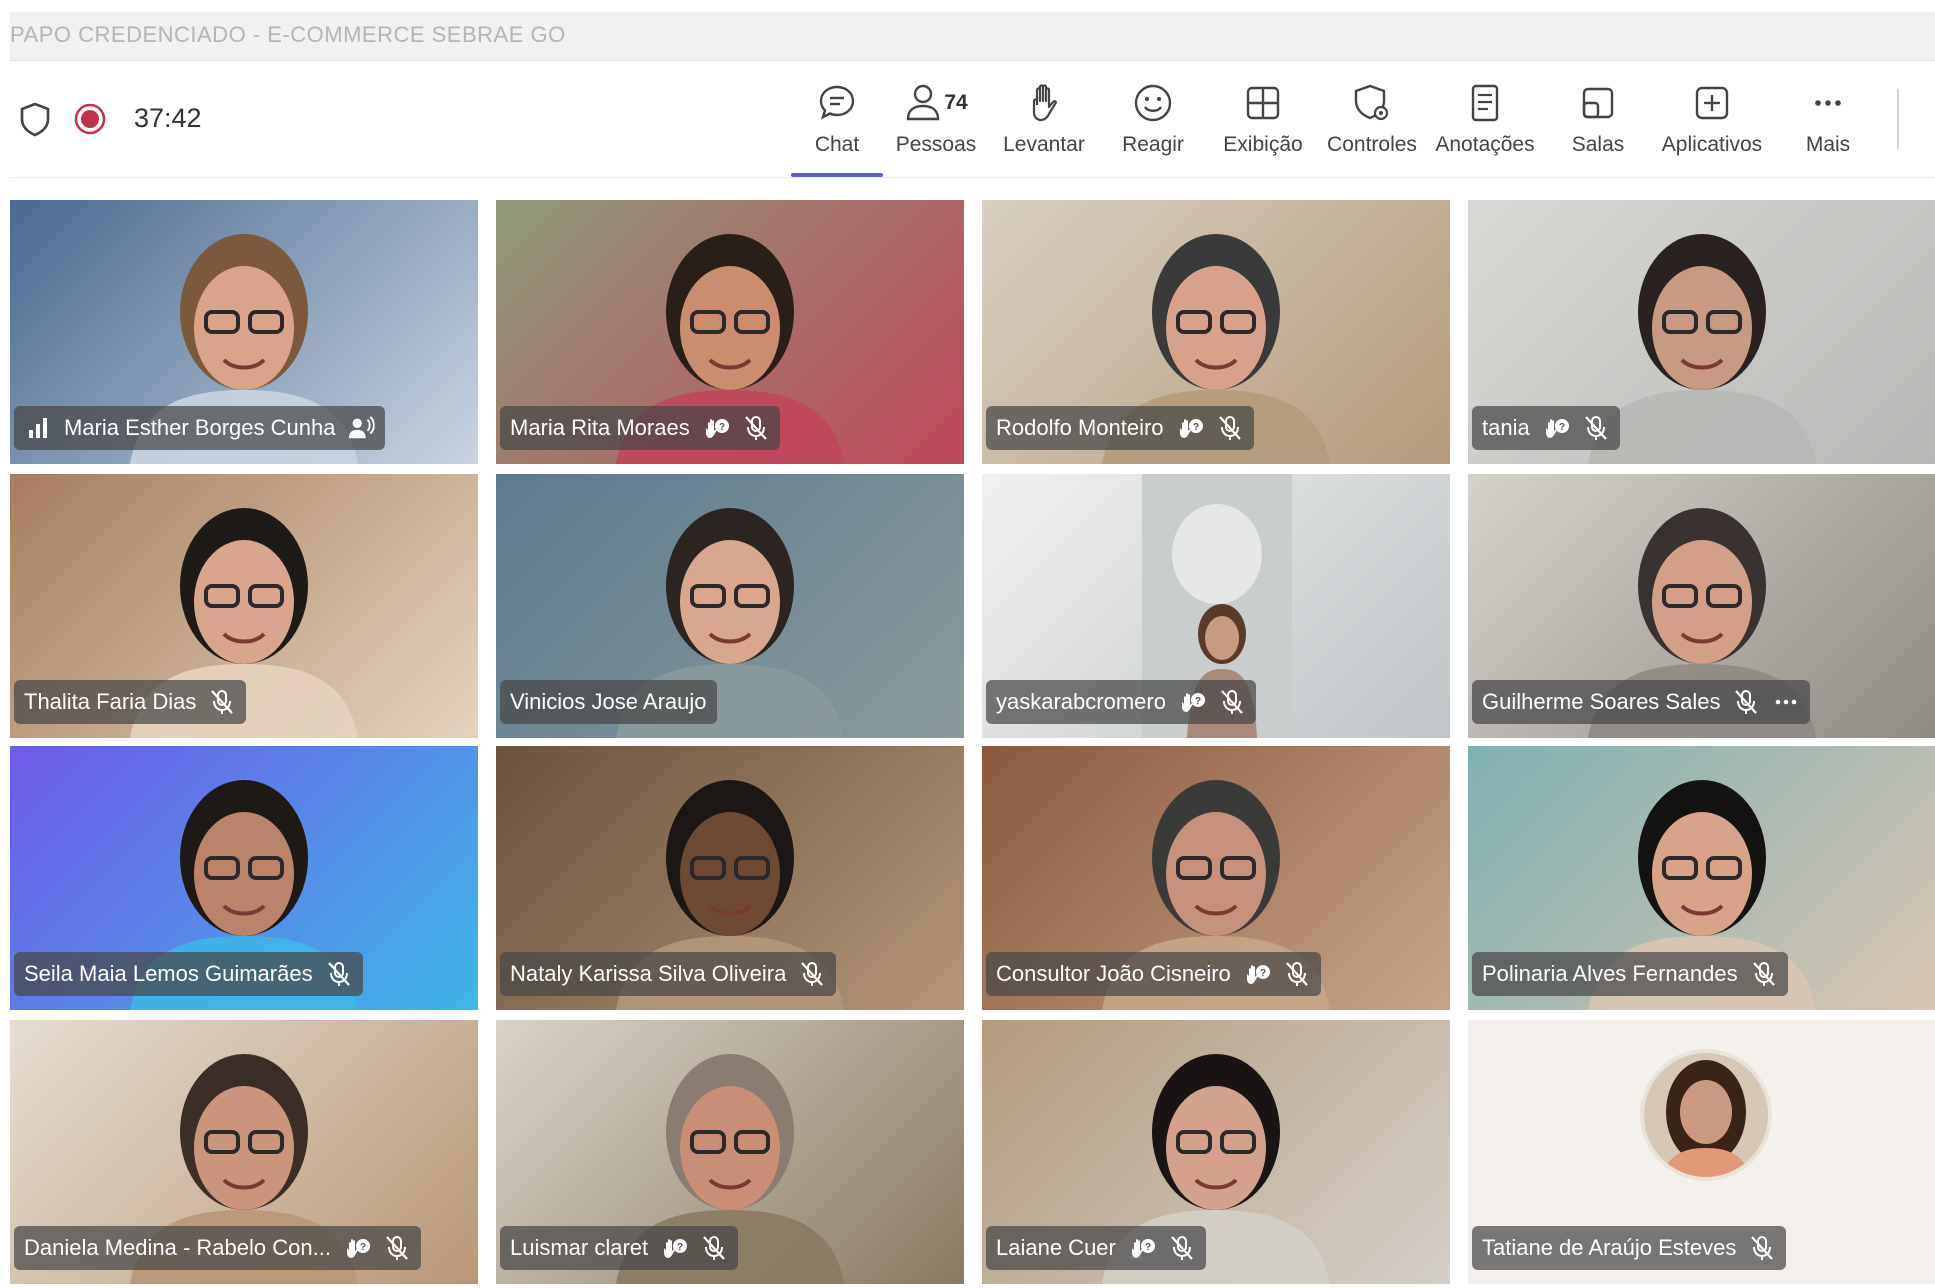 The image size is (1935, 1288). What do you see at coordinates (1216, 1152) in the screenshot?
I see `participant-tile: Laiane Cuer?` at bounding box center [1216, 1152].